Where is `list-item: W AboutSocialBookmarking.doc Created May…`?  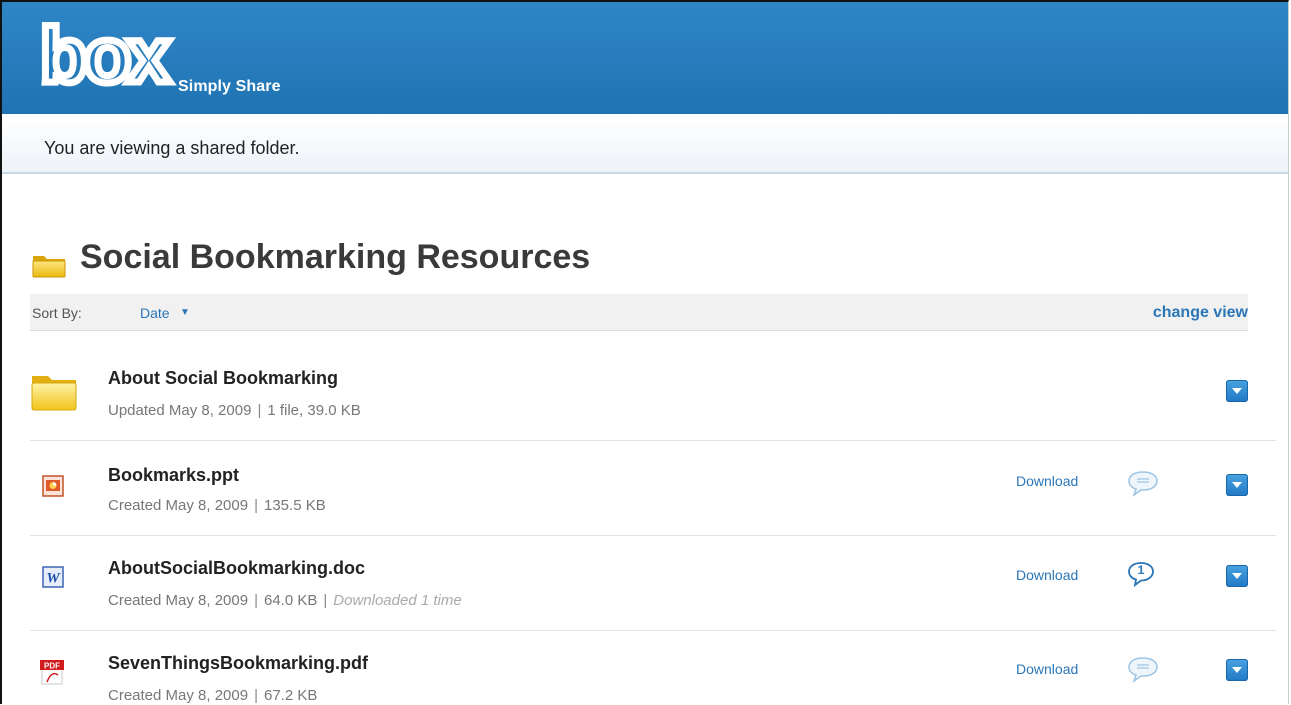 list-item: W AboutSocialBookmarking.doc Created May… is located at coordinates (653, 583).